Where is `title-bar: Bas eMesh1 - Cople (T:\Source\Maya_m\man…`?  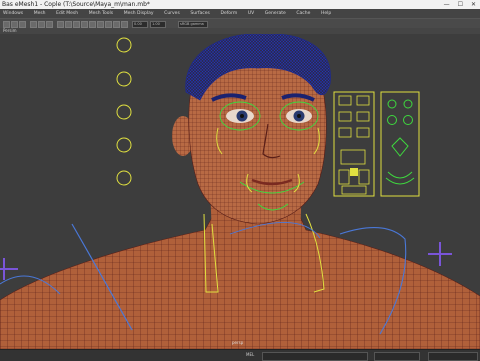
title-bar: Bas eMesh1 - Cople (T:\Source\Maya_m\man… is located at coordinates (240, 4).